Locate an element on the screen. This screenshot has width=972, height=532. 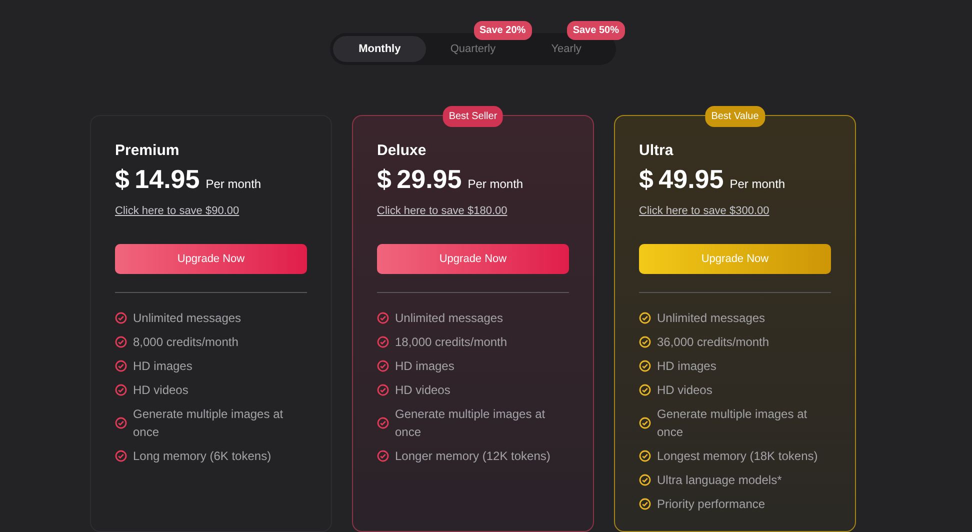
discount-badge: Save 20% is located at coordinates (503, 30).